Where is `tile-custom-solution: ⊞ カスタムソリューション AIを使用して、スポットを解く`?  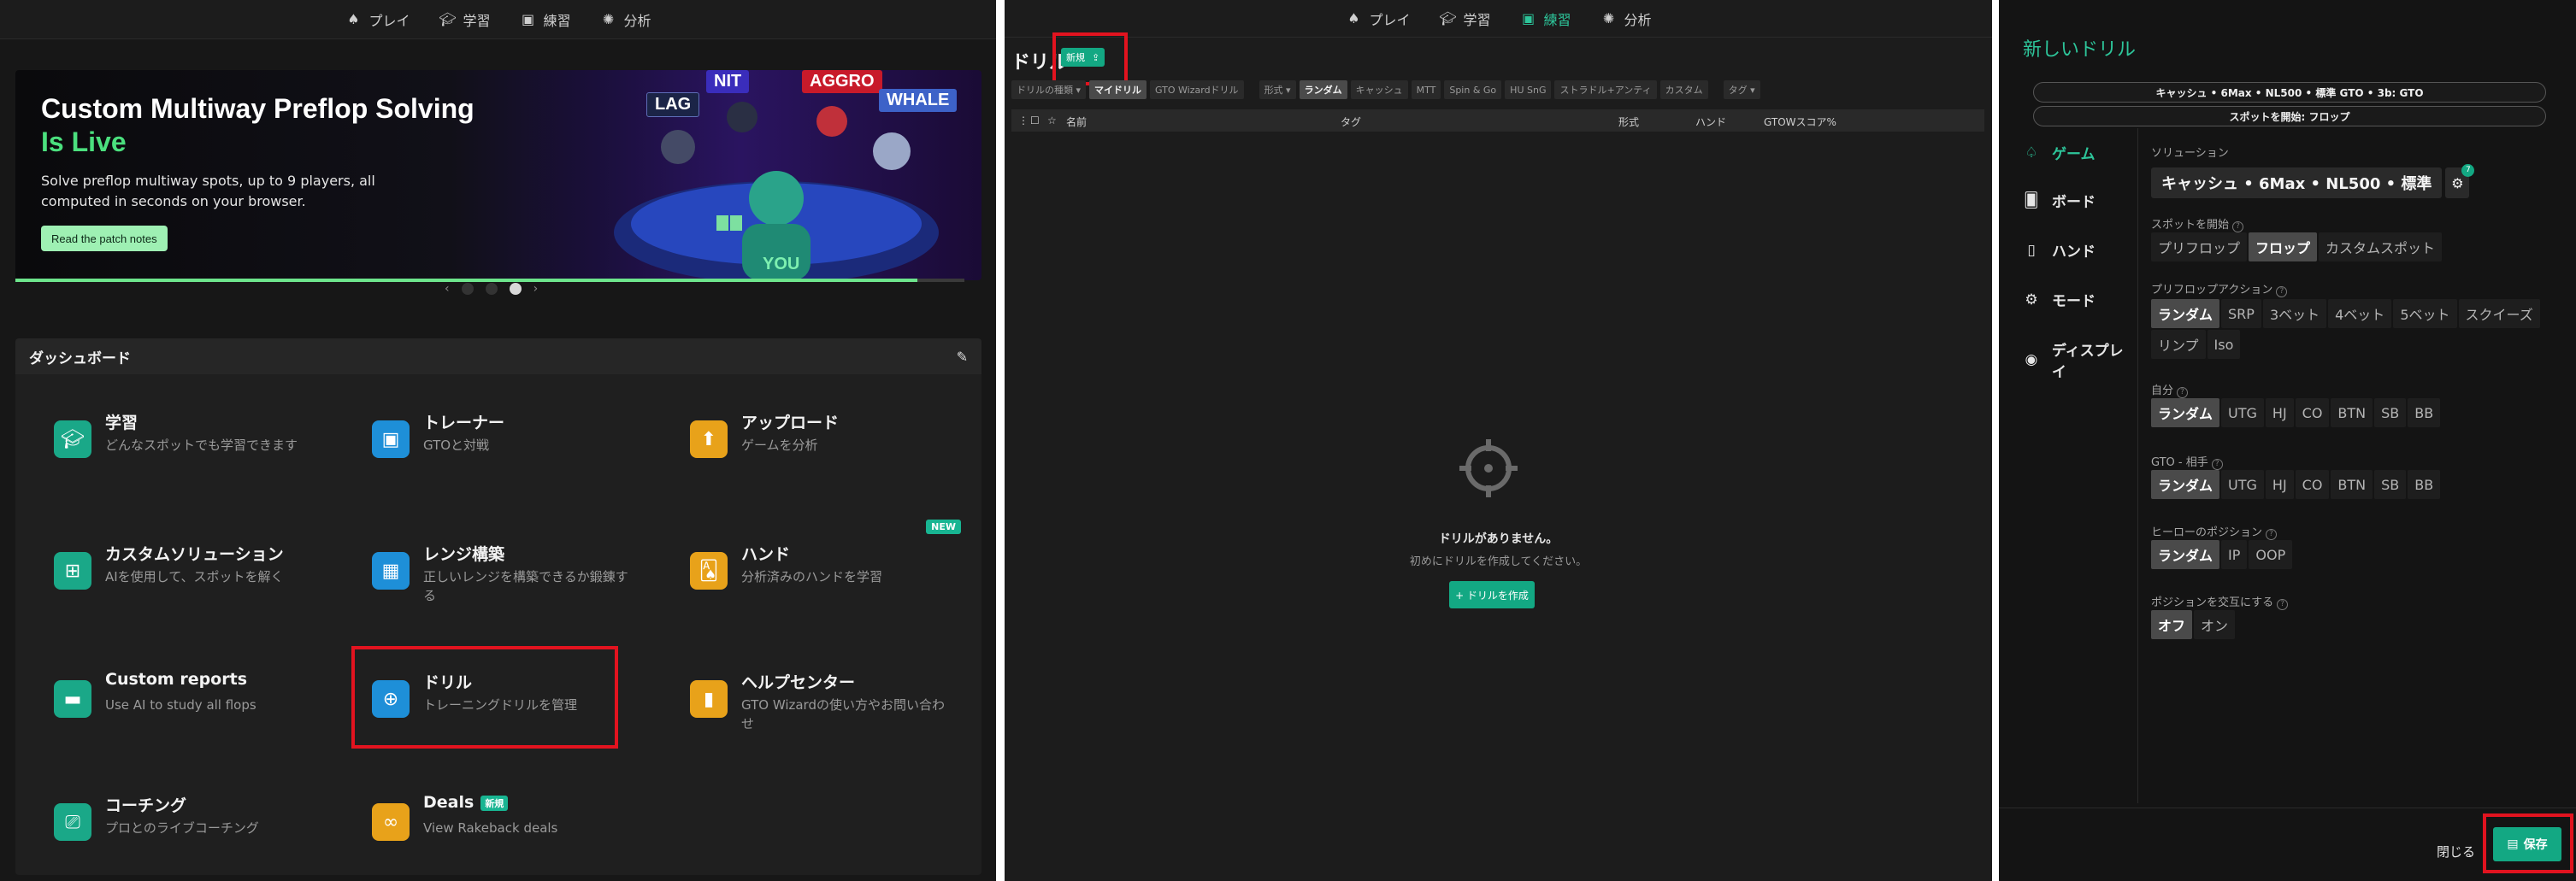 tile-custom-solution: ⊞ カスタムソリューション AIを使用して、スポットを解く is located at coordinates (178, 575).